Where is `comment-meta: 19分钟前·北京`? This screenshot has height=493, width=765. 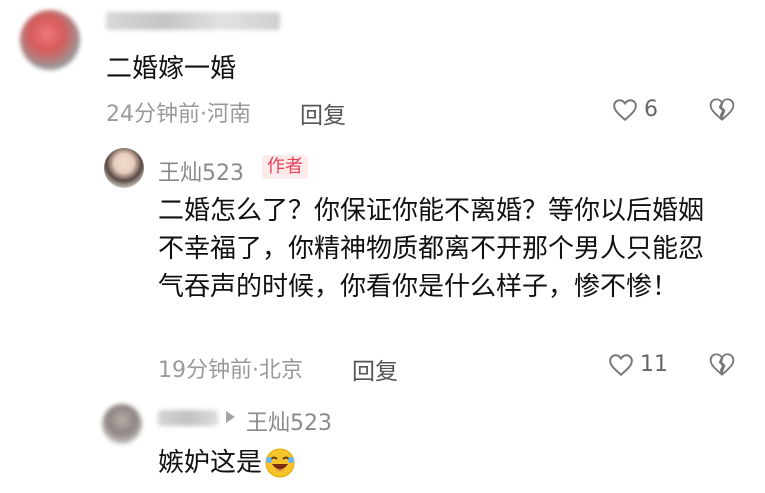 comment-meta: 19分钟前·北京 is located at coordinates (230, 370).